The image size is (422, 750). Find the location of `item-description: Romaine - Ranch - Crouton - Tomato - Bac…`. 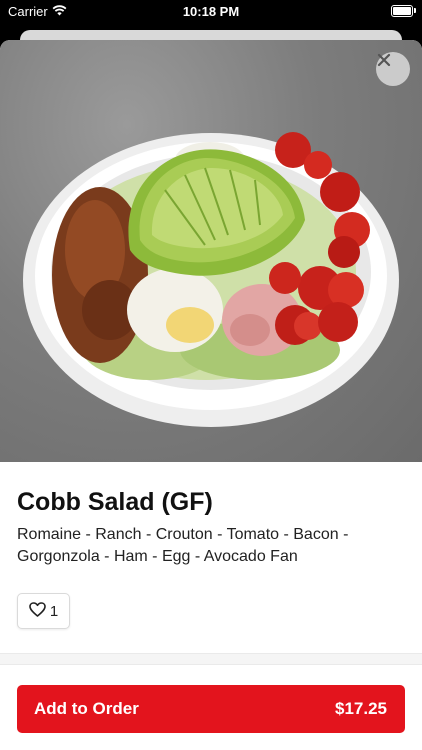

item-description: Romaine - Ranch - Crouton - Tomato - Bac… is located at coordinates (183, 545).